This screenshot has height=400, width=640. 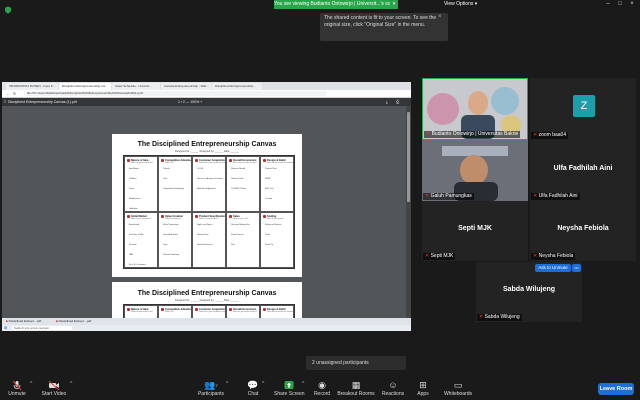 I want to click on start-video-button: Start Video, so click(x=54, y=390).